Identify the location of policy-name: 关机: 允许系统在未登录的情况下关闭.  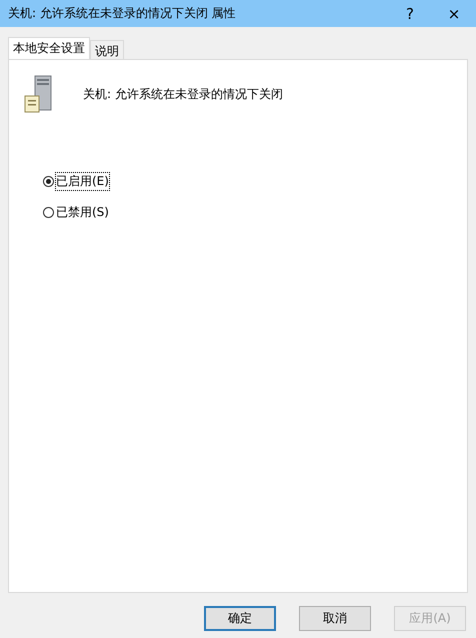
(183, 94).